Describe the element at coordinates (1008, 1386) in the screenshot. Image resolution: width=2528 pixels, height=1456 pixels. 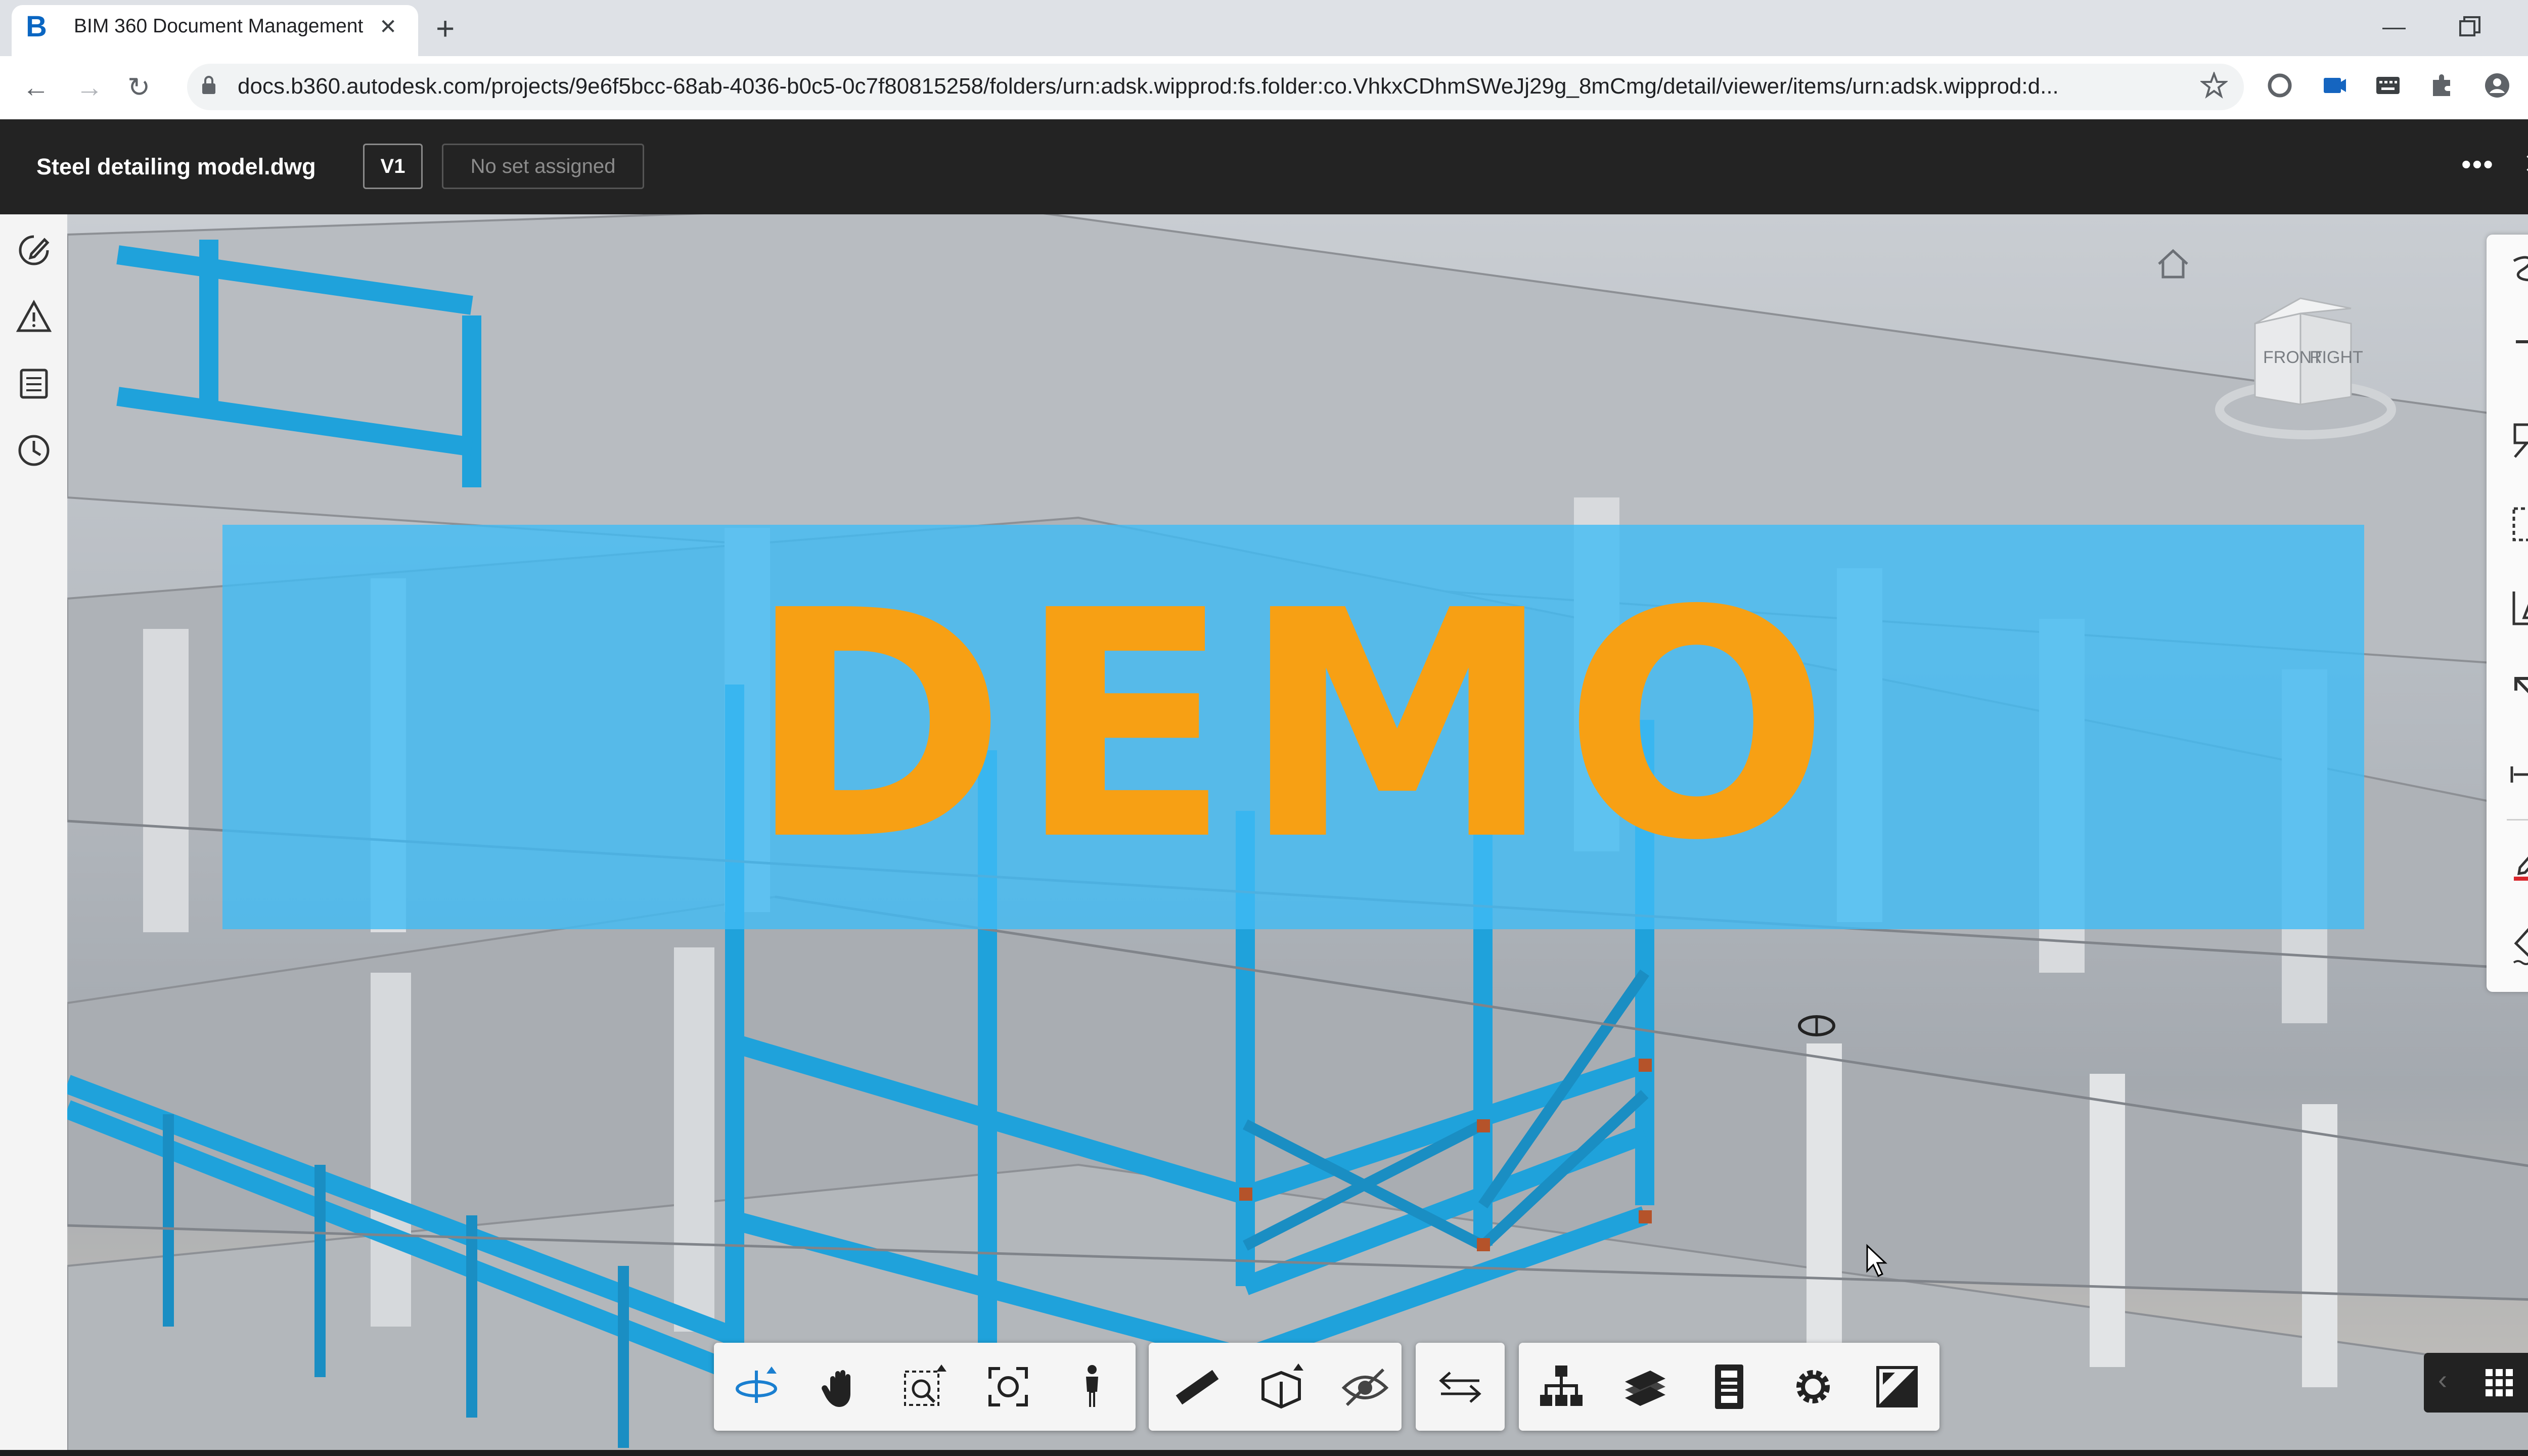
I see `fit-to-view-icon` at that location.